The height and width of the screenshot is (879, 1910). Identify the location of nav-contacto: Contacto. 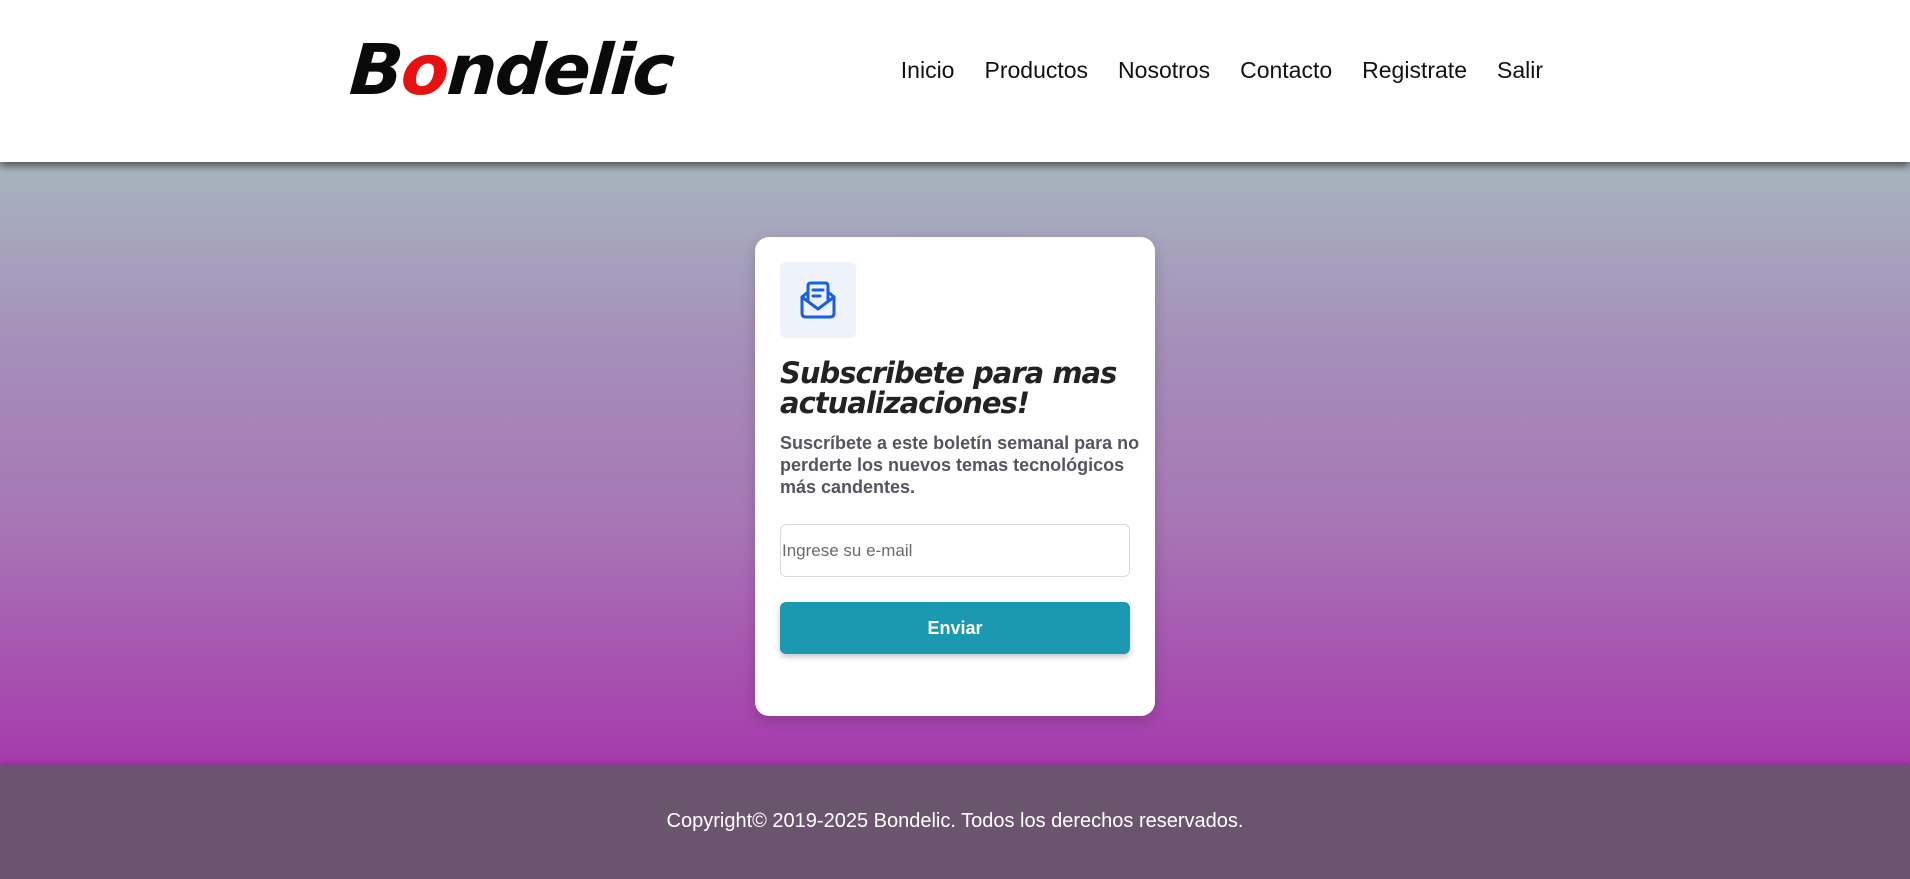
(1286, 70).